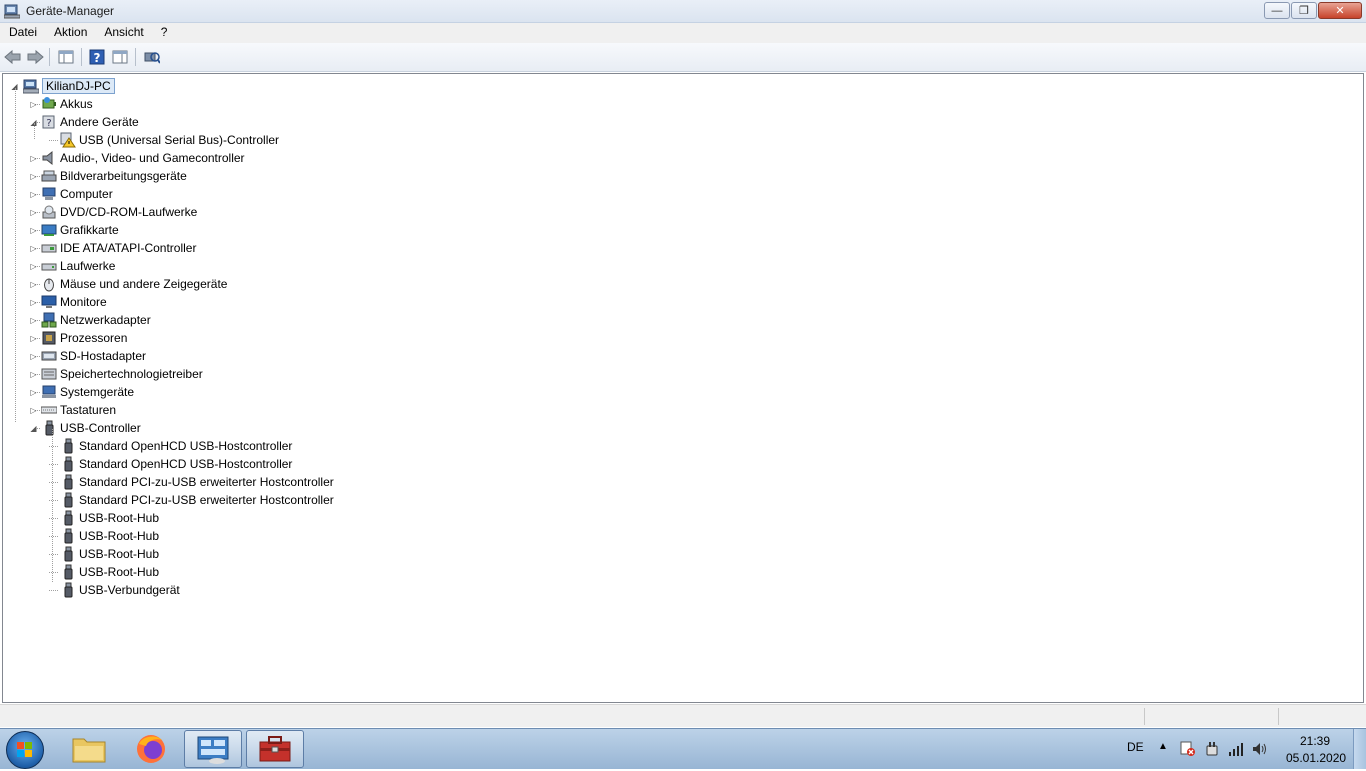 The width and height of the screenshot is (1366, 771). I want to click on power-plug-icon, so click(1212, 749).